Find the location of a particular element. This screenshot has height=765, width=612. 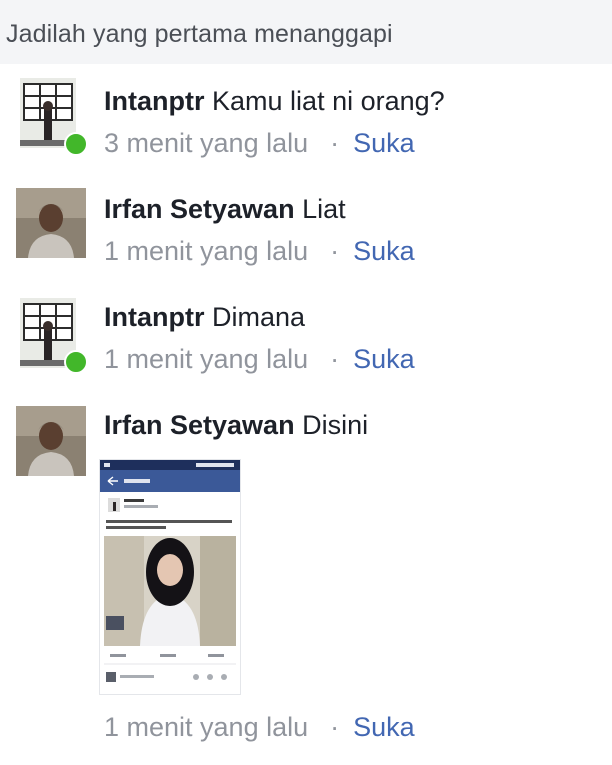

attached-image is located at coordinates (170, 577).